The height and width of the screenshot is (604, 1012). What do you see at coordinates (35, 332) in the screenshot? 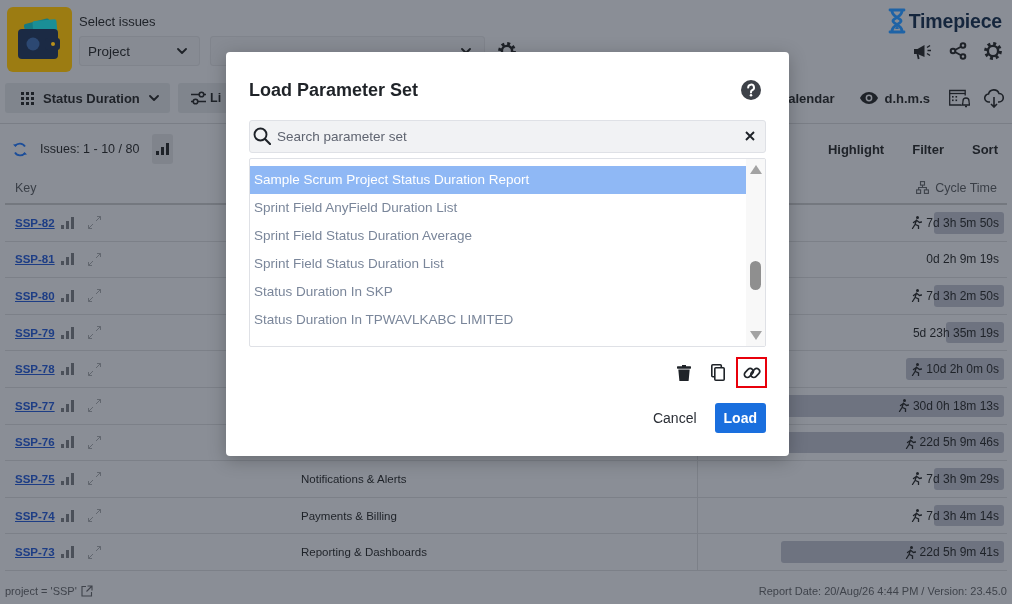
I see `issue-key-link: SSP-79` at bounding box center [35, 332].